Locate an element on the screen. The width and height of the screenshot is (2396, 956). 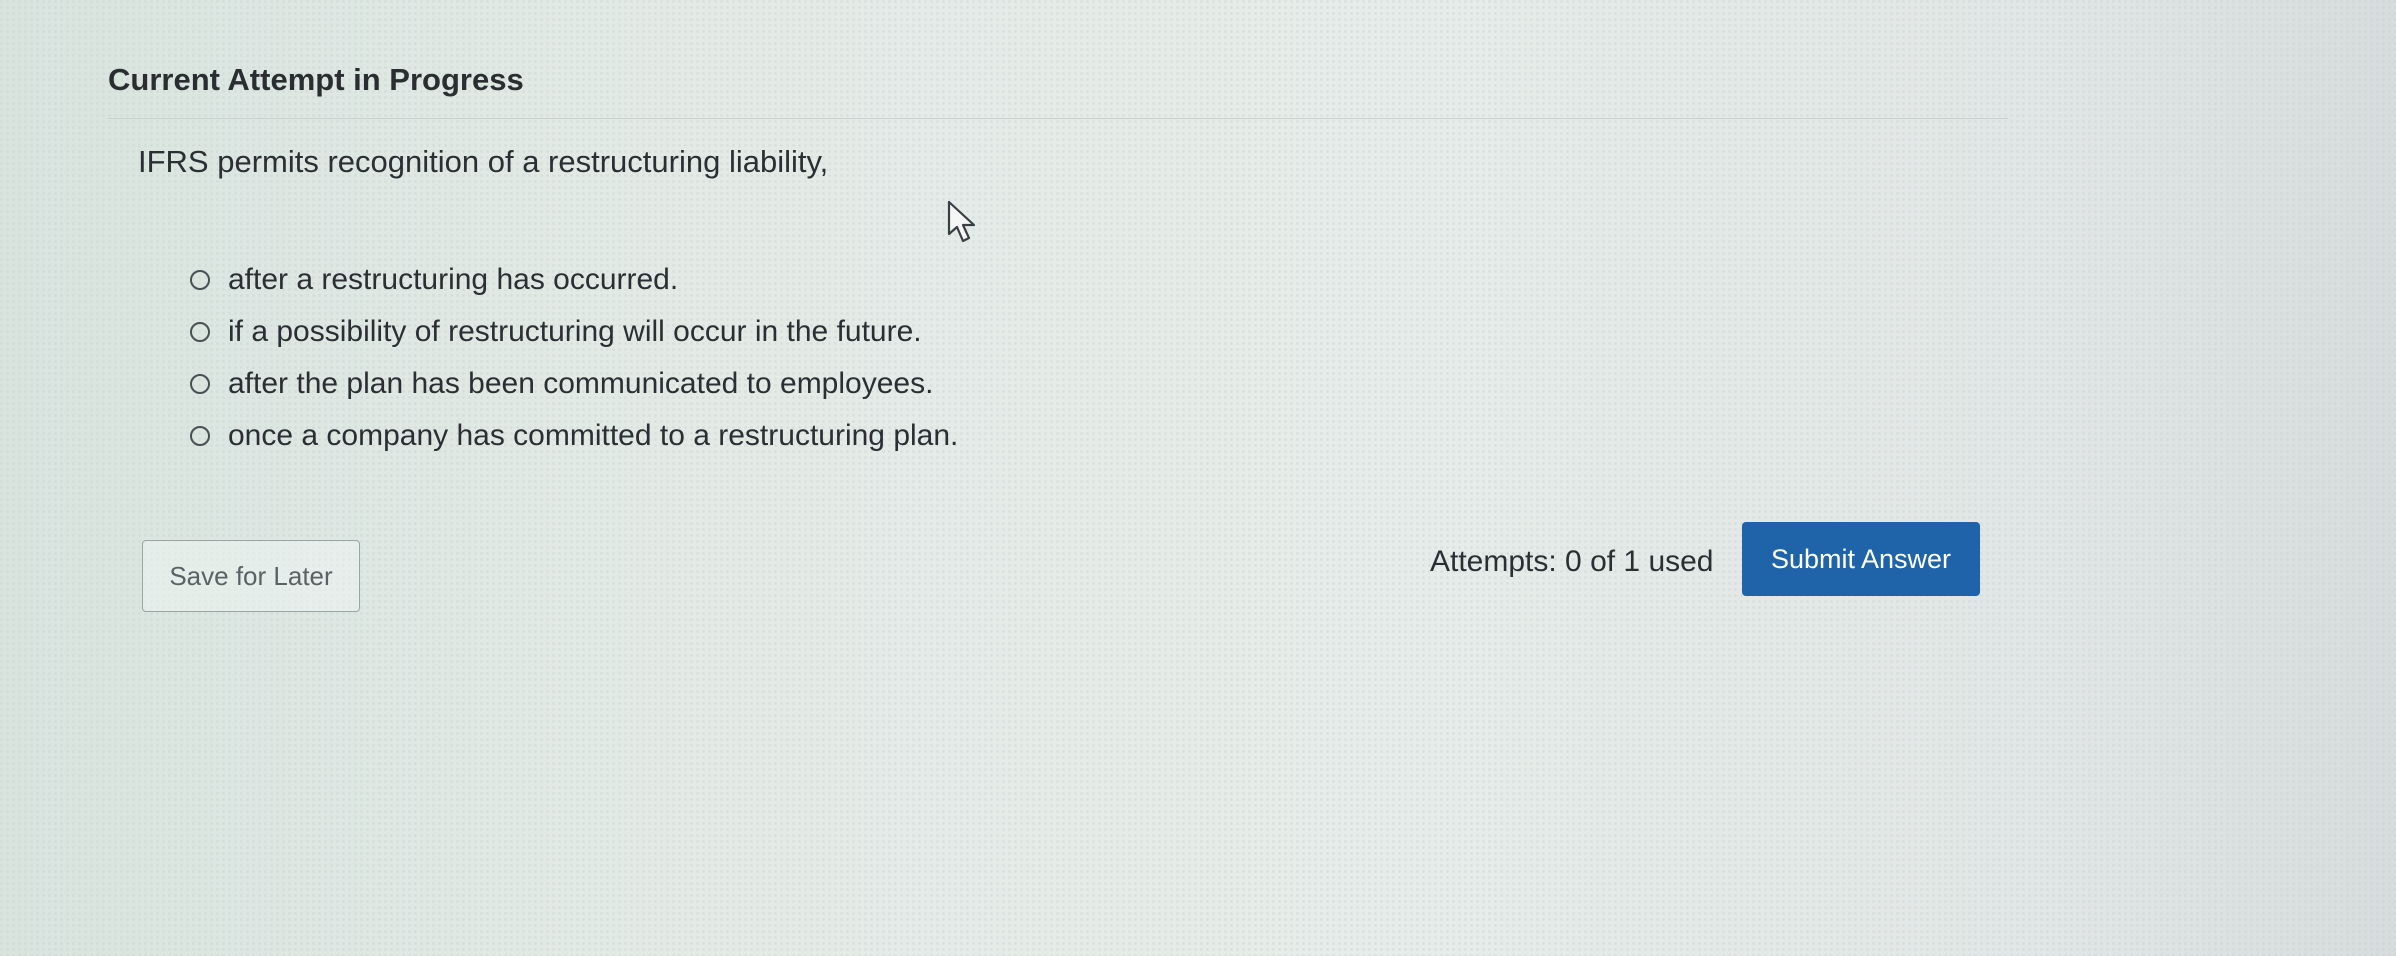
answer-option-1: after a restructuring has occurred. is located at coordinates (574, 280).